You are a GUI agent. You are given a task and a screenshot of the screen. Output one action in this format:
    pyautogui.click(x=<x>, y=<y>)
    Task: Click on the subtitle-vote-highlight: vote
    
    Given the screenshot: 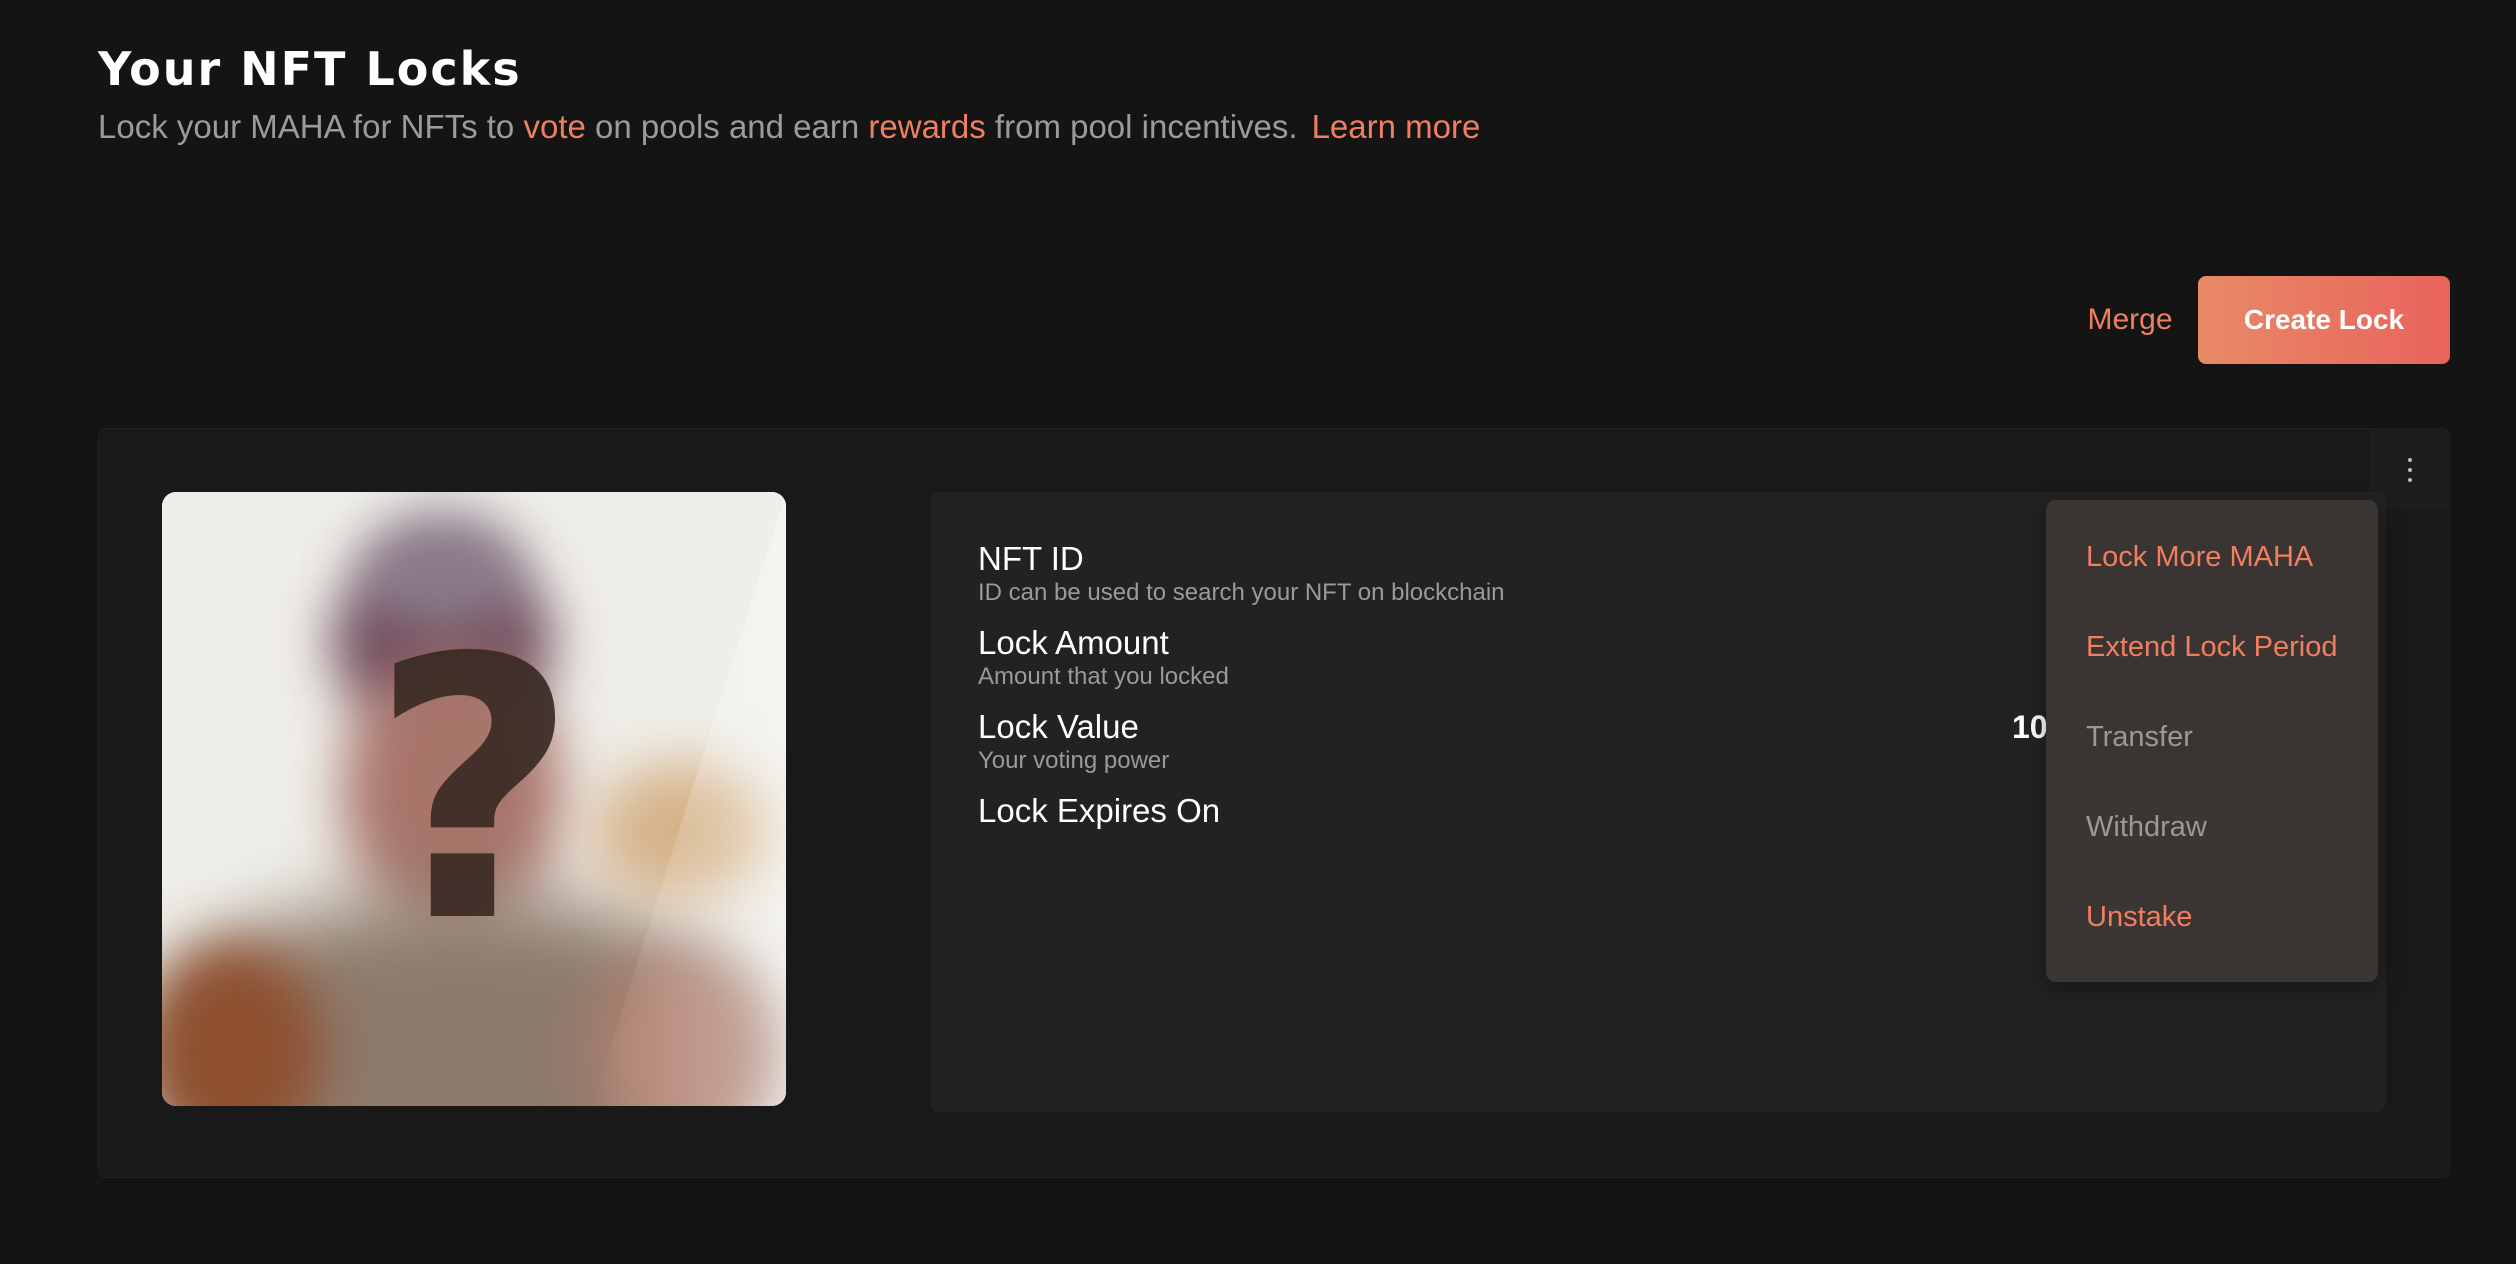 What is the action you would take?
    pyautogui.click(x=554, y=126)
    